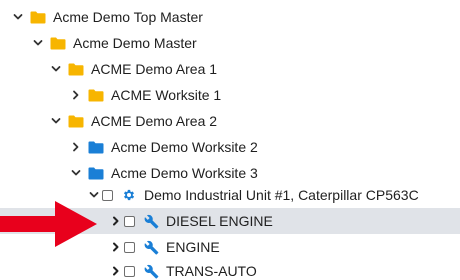  What do you see at coordinates (230, 95) in the screenshot?
I see `tree-node-acme-worksite-1: ACME Worksite 1` at bounding box center [230, 95].